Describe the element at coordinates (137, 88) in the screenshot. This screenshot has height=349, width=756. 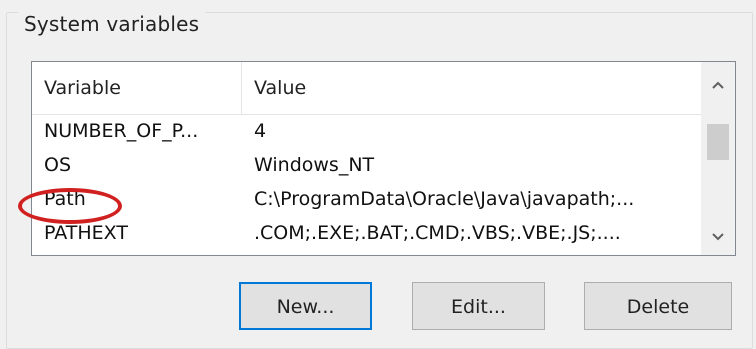
I see `column-header-variable: Variable` at that location.